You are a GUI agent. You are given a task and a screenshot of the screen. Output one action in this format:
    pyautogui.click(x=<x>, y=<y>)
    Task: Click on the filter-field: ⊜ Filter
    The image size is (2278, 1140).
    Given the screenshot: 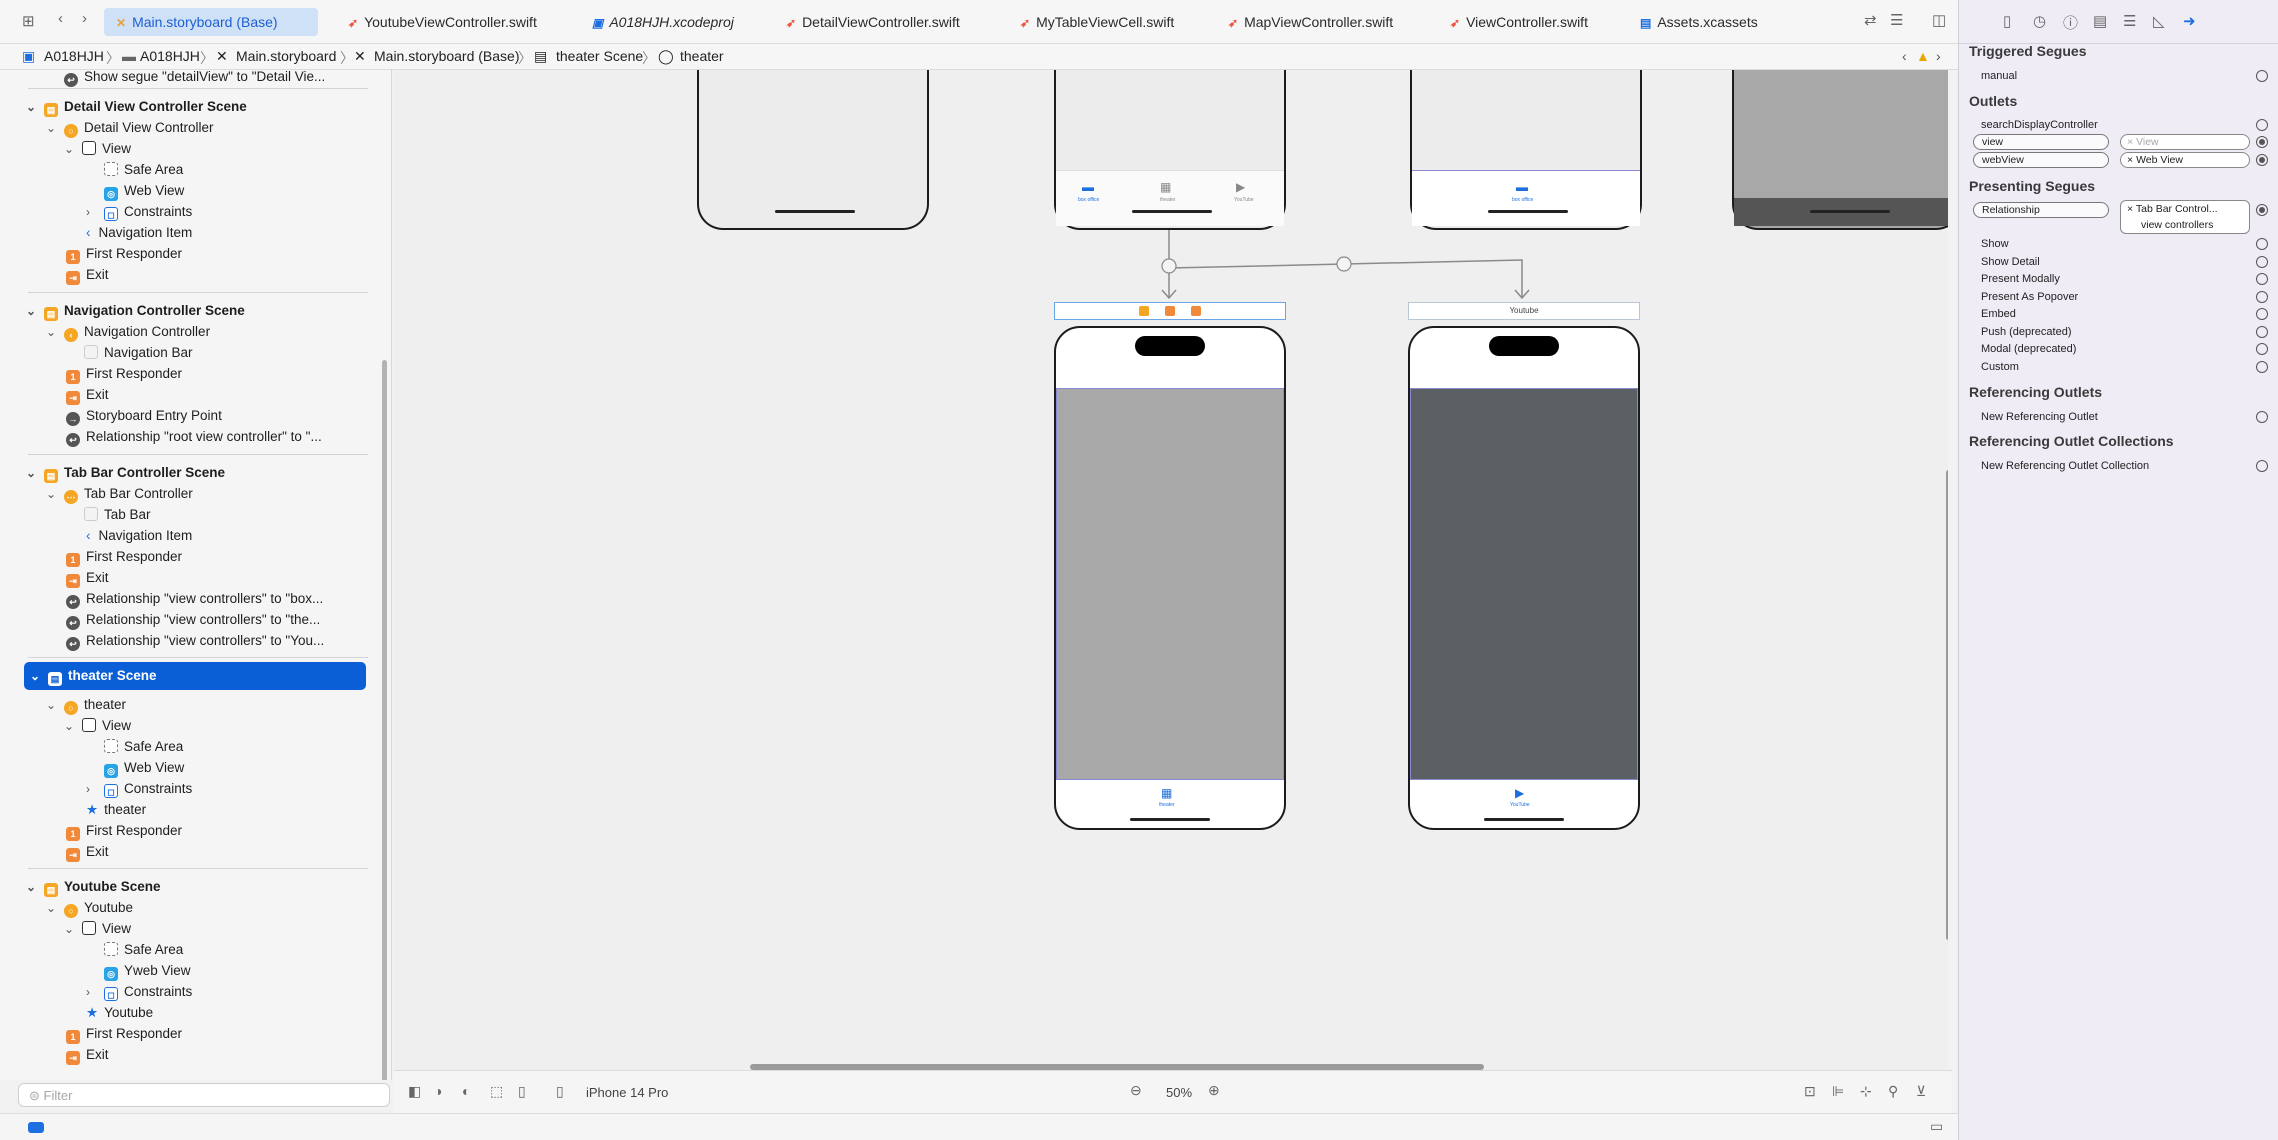 What is the action you would take?
    pyautogui.click(x=204, y=1095)
    